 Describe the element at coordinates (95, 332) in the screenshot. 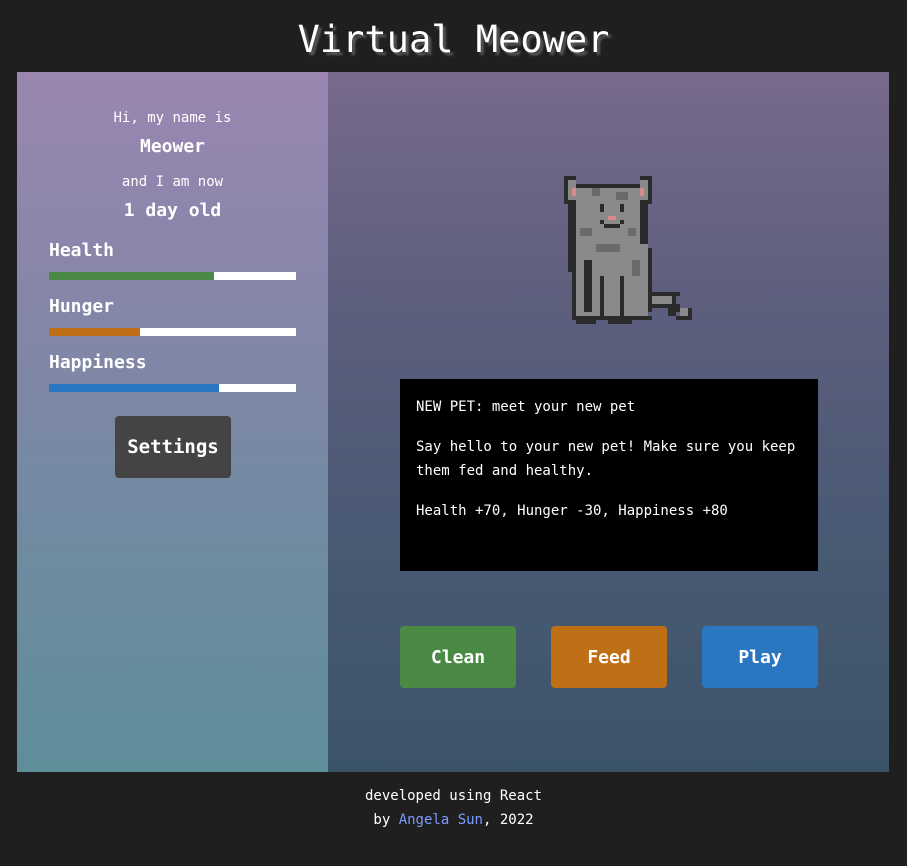

I see `hunger-bar-fill` at that location.